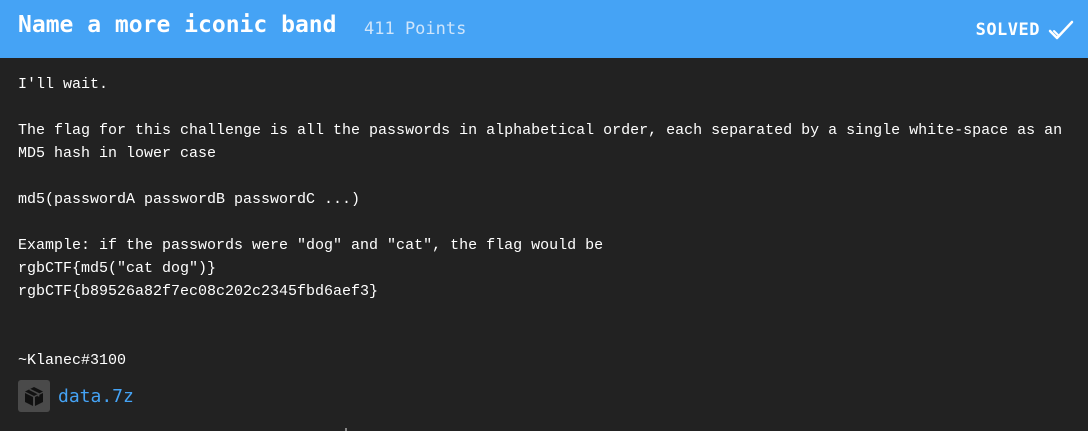  I want to click on description-line: rgbCTF{md5("cat dog")}, so click(117, 268).